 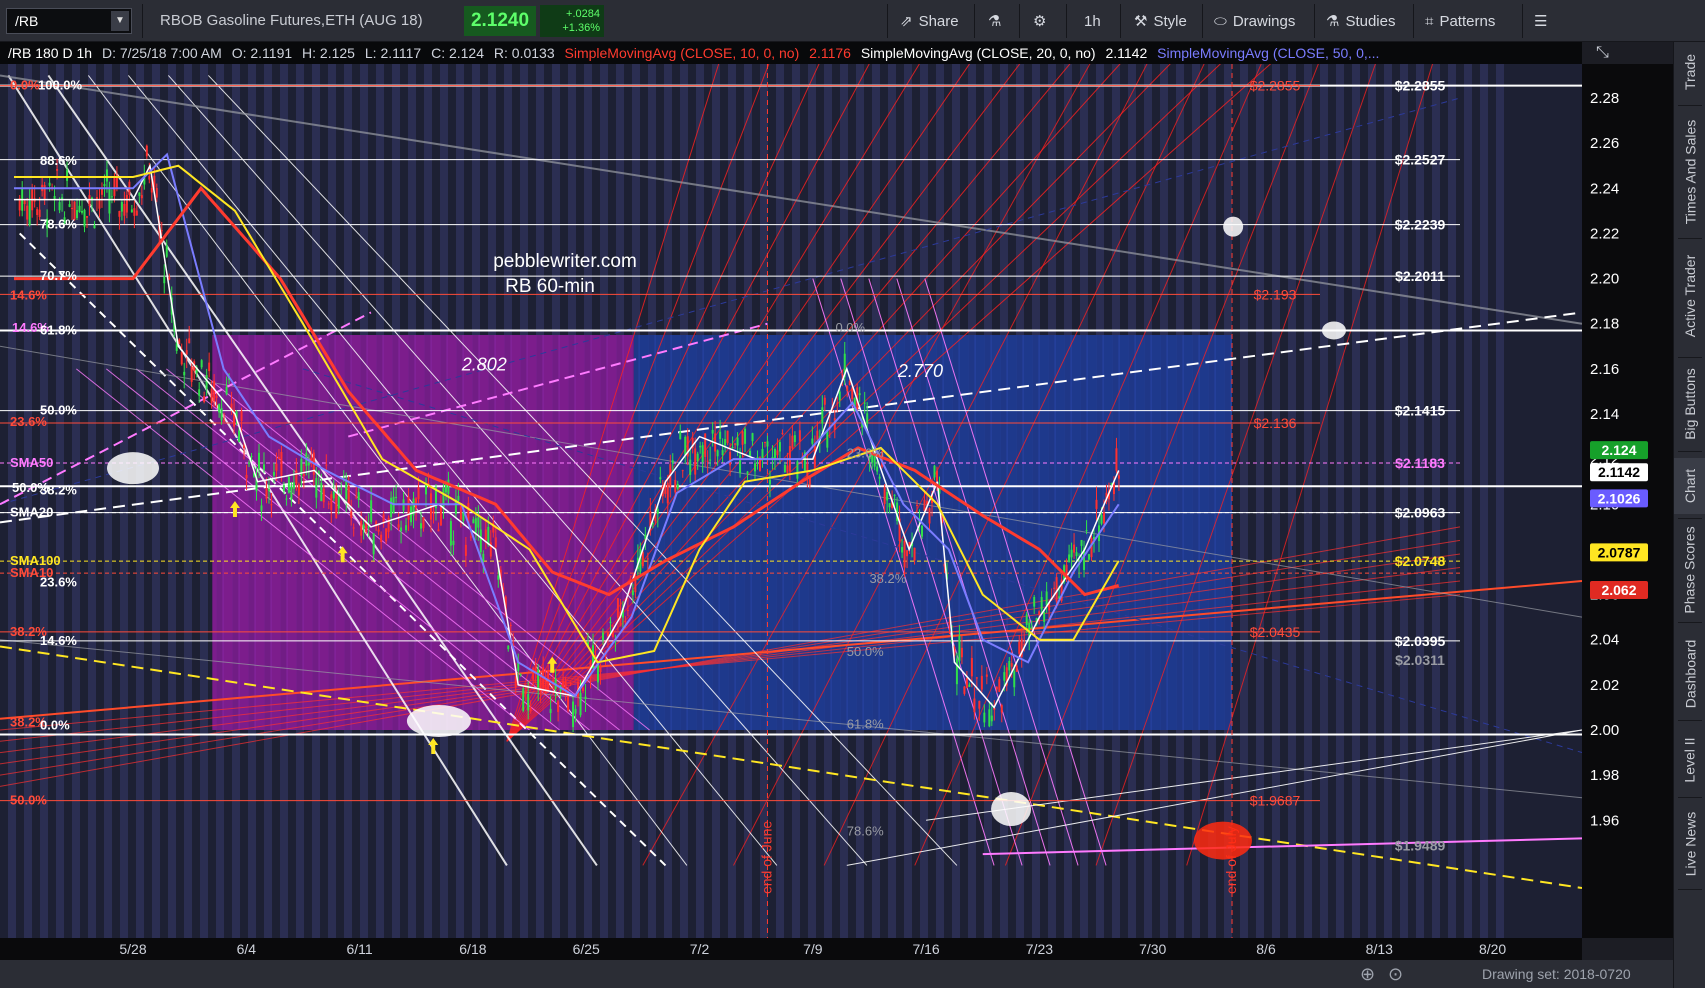 What do you see at coordinates (1011, 809) in the screenshot?
I see `highlight-ellipse` at bounding box center [1011, 809].